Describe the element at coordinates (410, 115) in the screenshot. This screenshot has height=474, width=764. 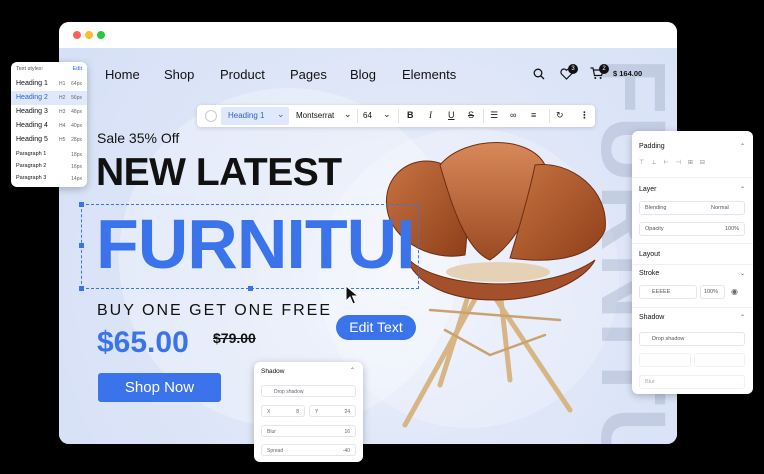
I see `bold-icon: B` at that location.